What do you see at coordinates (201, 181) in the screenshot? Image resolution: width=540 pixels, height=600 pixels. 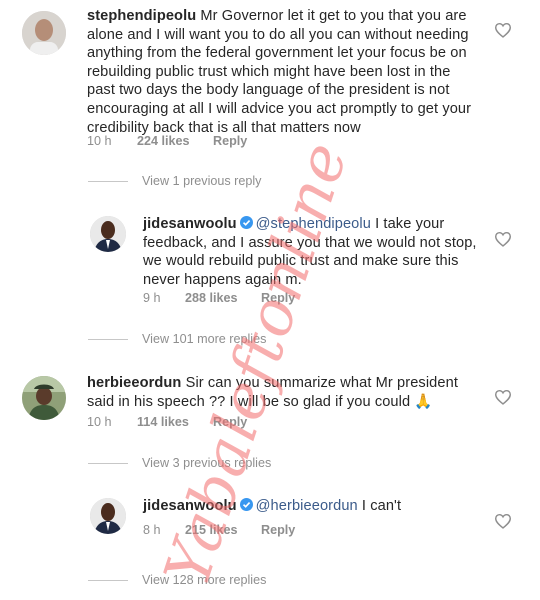 I see `view-replies-label: View 1 previous reply` at bounding box center [201, 181].